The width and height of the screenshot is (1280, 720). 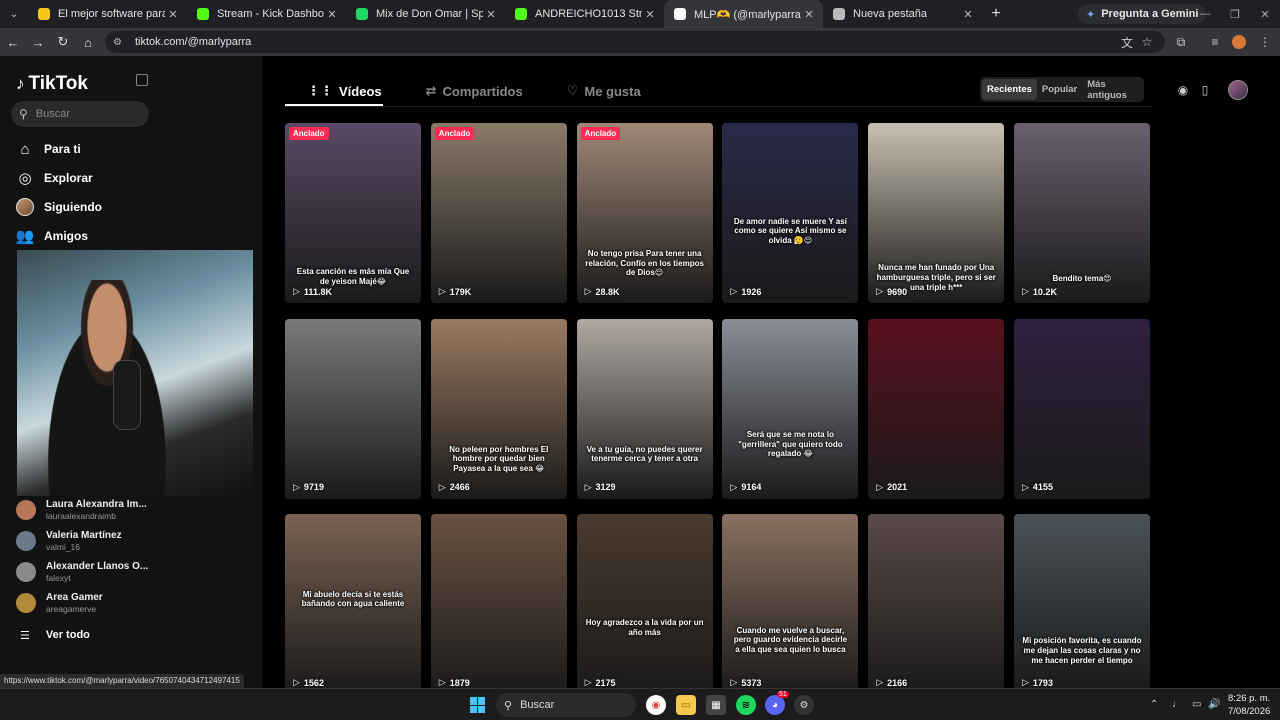 I want to click on taskbar-clock: 8:26 p. m. 7/08/2026, so click(x=1249, y=706).